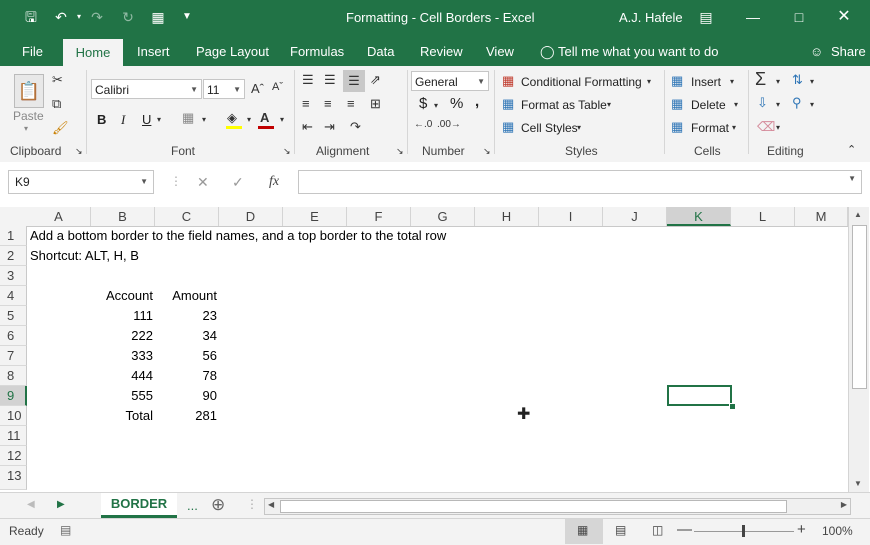 The height and width of the screenshot is (545, 870). What do you see at coordinates (699, 395) in the screenshot?
I see `active-cell-k9` at bounding box center [699, 395].